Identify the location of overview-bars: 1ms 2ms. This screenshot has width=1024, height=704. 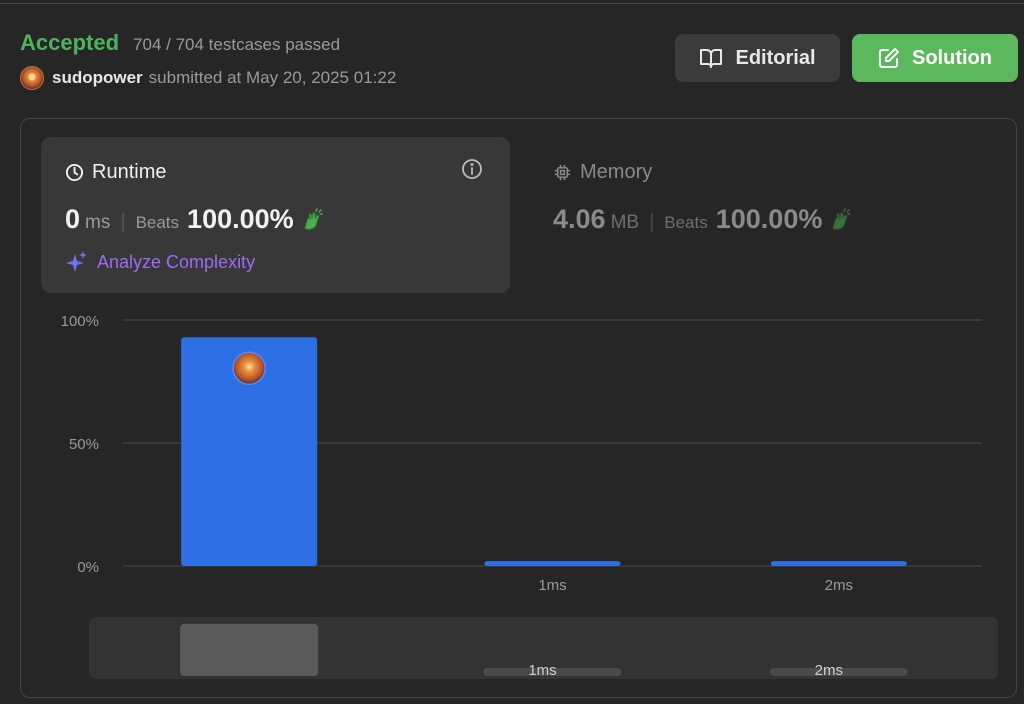
(544, 651).